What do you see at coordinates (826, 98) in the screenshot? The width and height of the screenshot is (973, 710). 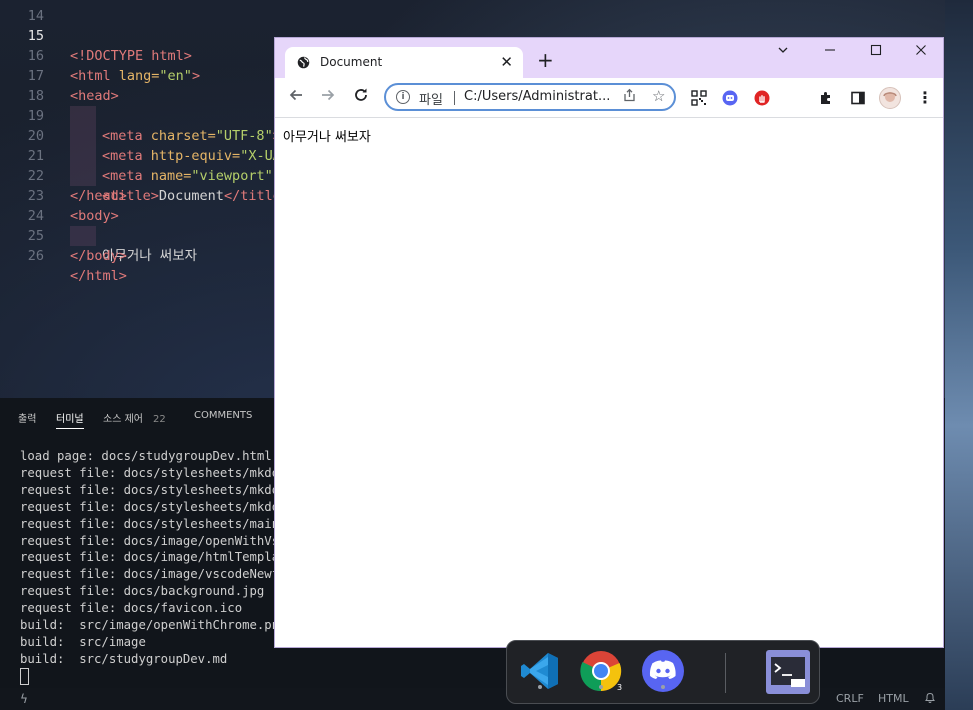 I see `puzzle-extensions-icon` at bounding box center [826, 98].